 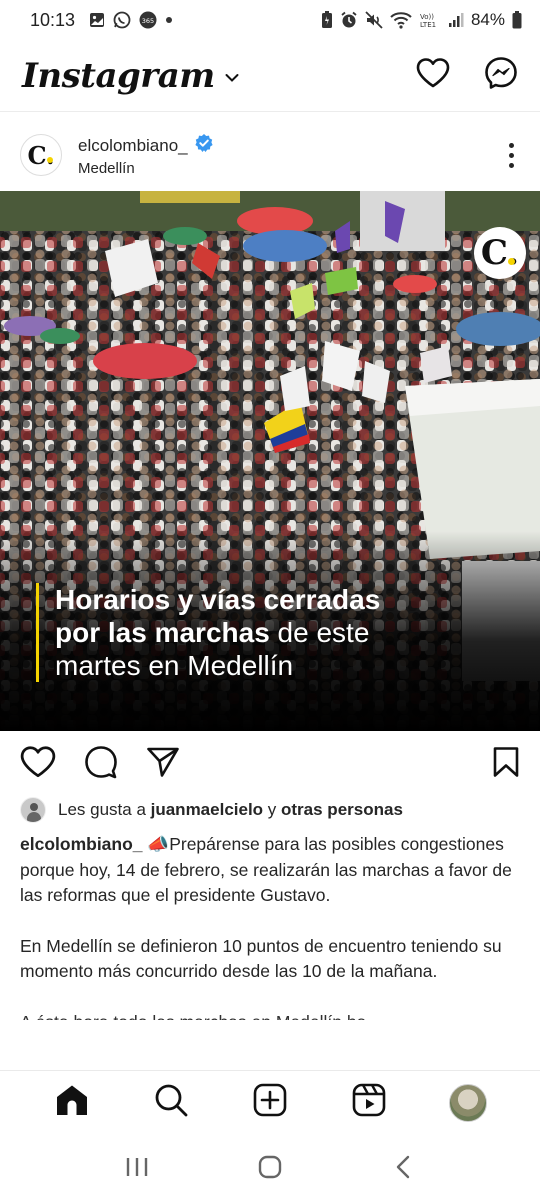 What do you see at coordinates (270, 20) in the screenshot?
I see `status-bar: 10:13 365 Vo)) LTE1 84%` at bounding box center [270, 20].